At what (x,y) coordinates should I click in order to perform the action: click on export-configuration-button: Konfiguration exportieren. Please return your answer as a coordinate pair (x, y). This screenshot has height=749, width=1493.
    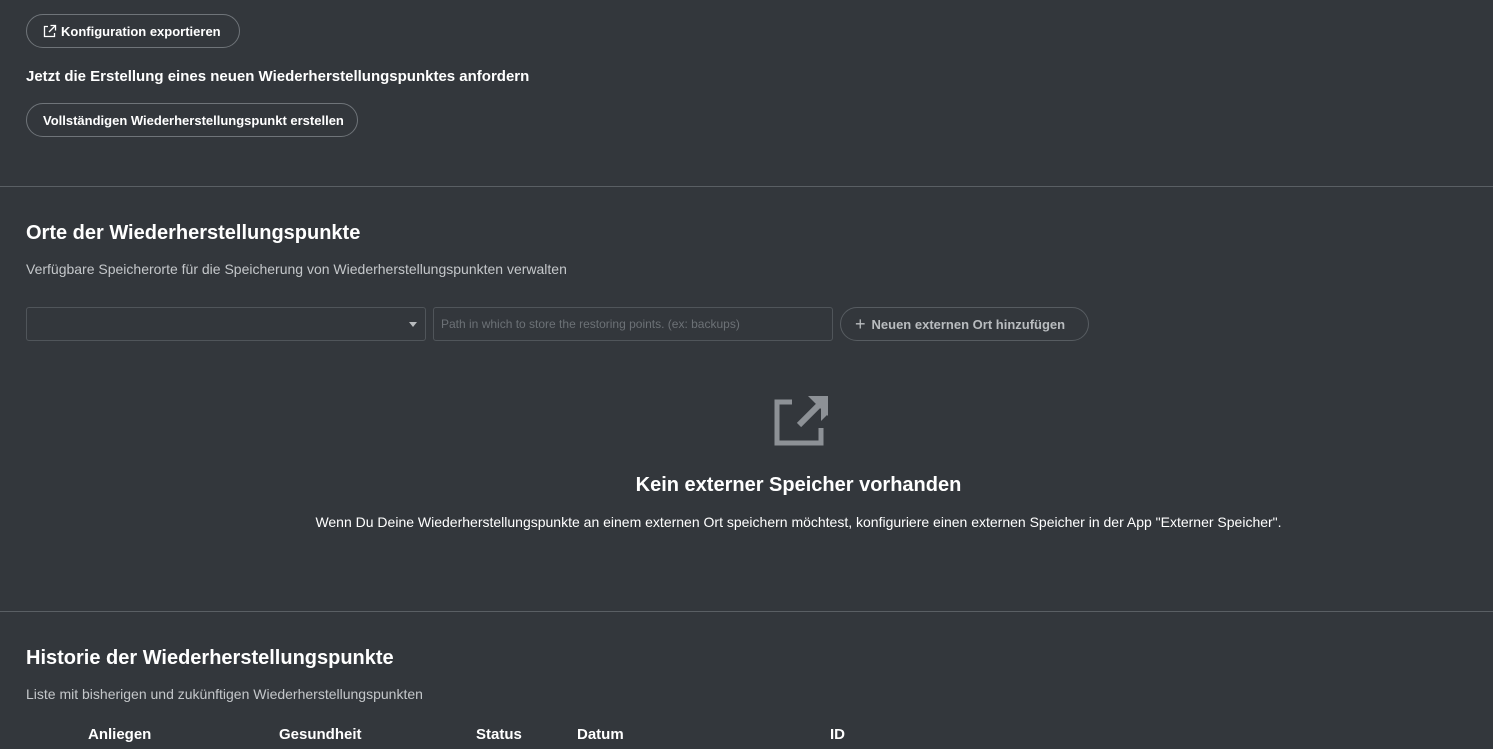
    Looking at the image, I should click on (133, 31).